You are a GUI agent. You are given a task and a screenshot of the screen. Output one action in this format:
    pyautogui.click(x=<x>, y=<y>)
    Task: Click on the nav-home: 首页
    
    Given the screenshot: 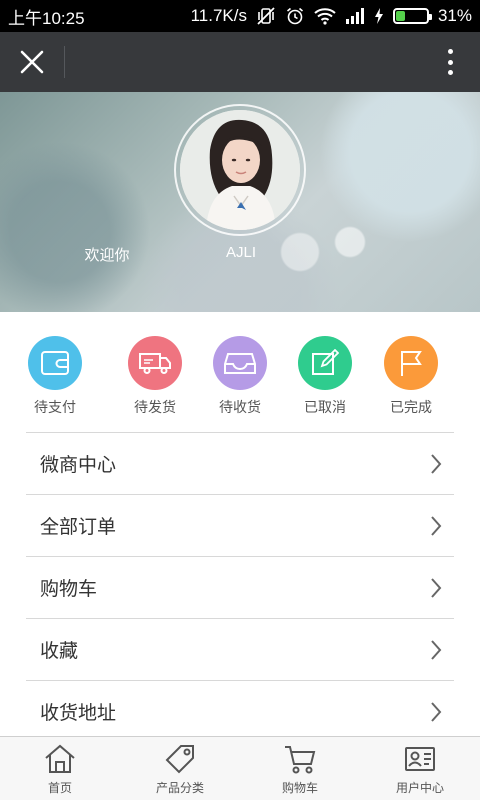 What is the action you would take?
    pyautogui.click(x=60, y=768)
    